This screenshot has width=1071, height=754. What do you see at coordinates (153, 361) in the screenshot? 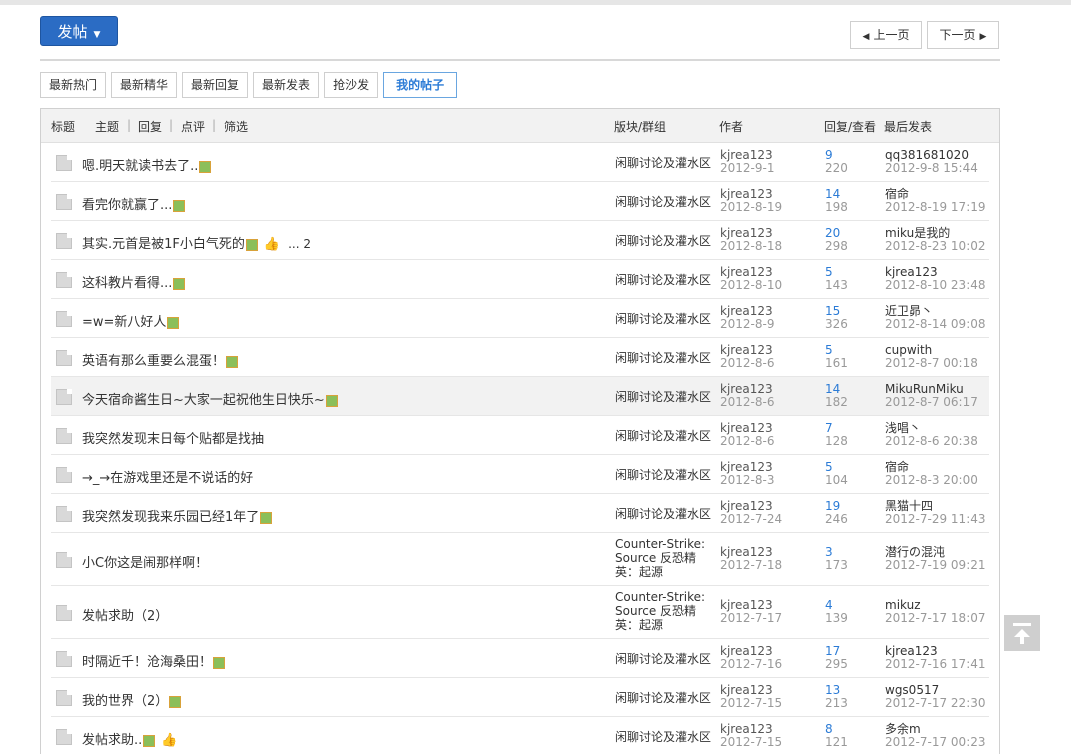
I see `thread-title-link: 英语有那么重要么混蛋！` at bounding box center [153, 361].